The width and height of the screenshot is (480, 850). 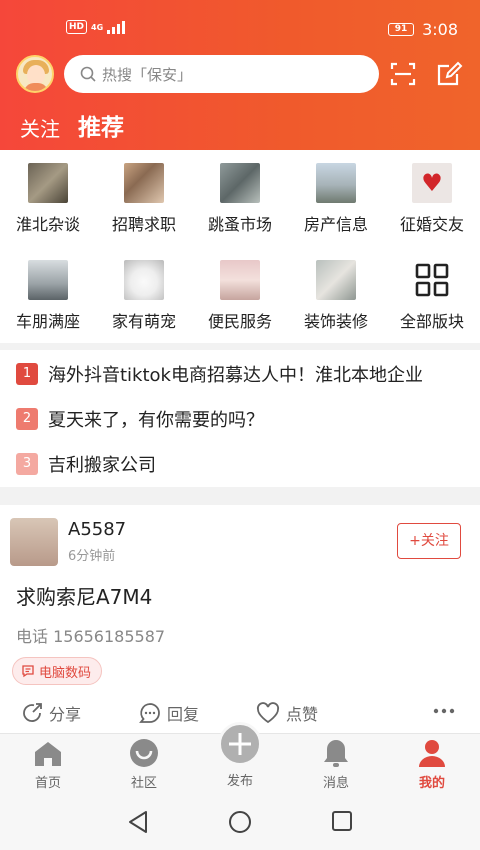 I want to click on follow-button: +关注, so click(x=429, y=541).